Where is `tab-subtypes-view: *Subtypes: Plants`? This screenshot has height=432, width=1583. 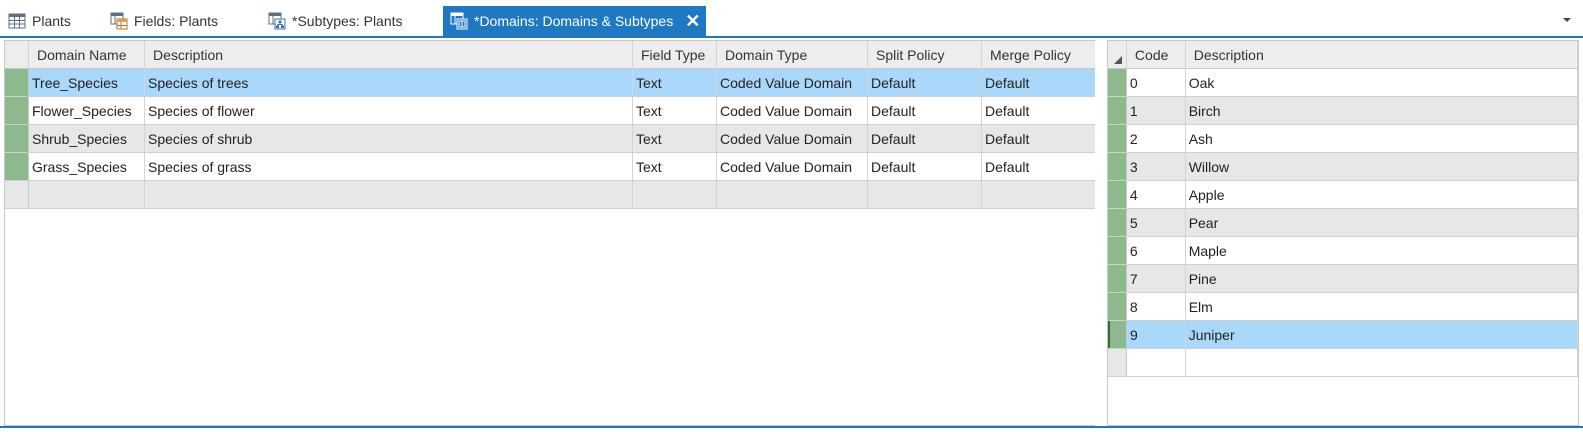
tab-subtypes-view: *Subtypes: Plants is located at coordinates (335, 20).